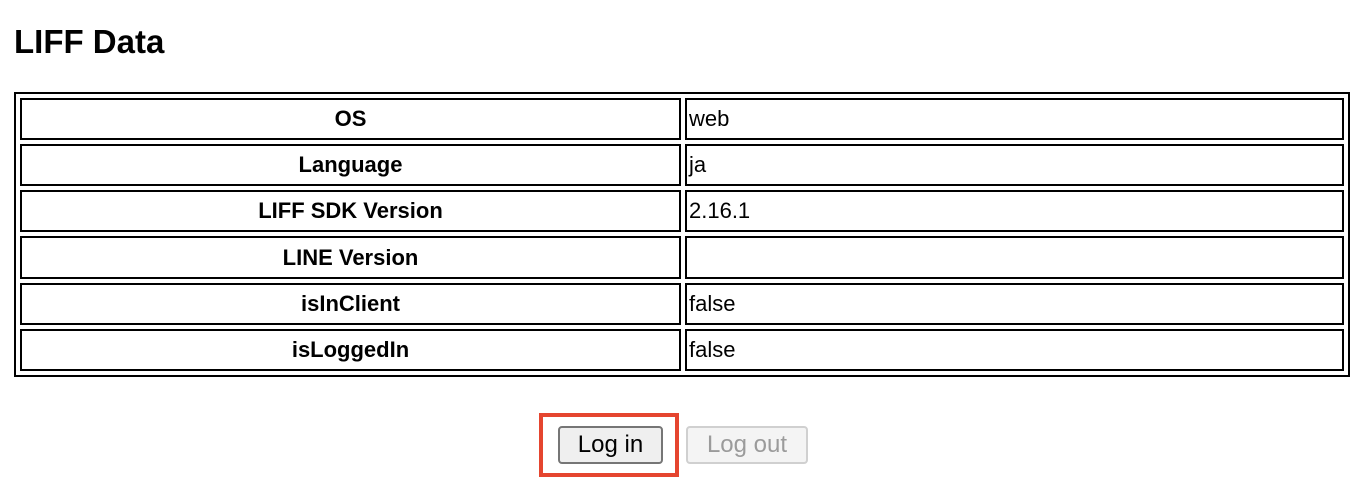 The height and width of the screenshot is (488, 1358). What do you see at coordinates (89, 41) in the screenshot?
I see `page-title: LIFF Data` at bounding box center [89, 41].